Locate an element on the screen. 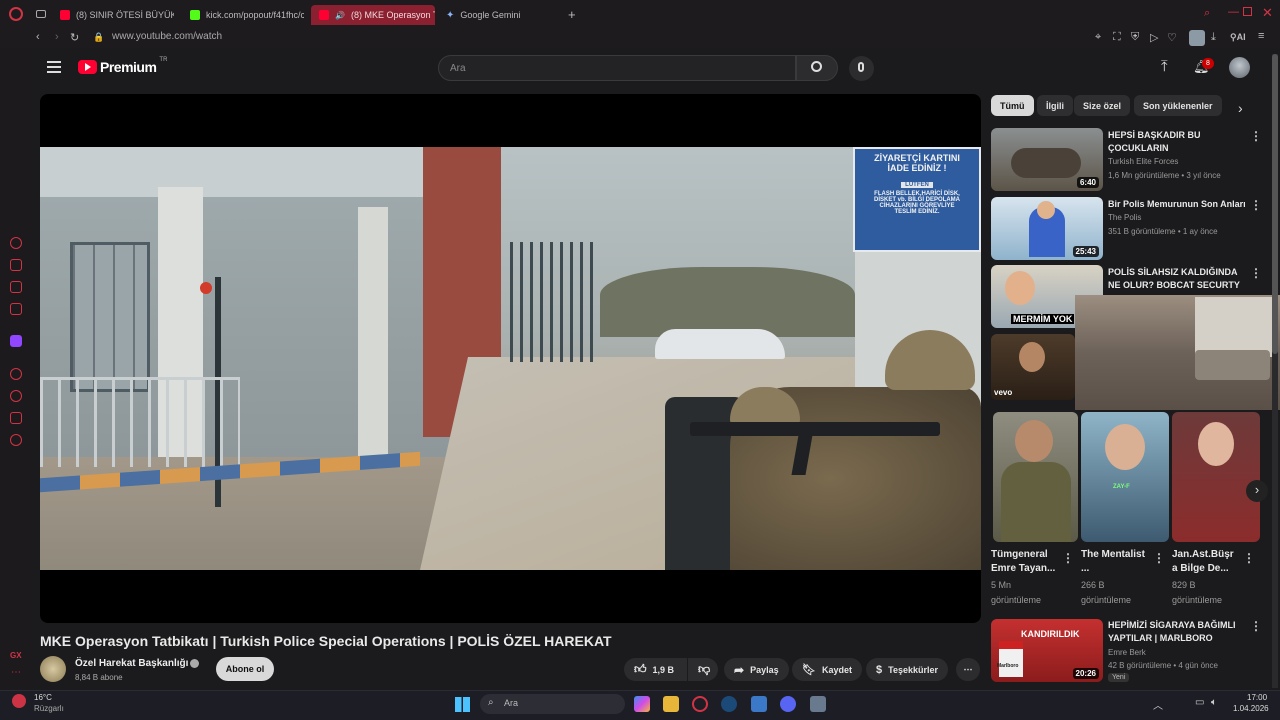  chip-recent: Son yüklenenler is located at coordinates (1178, 105).